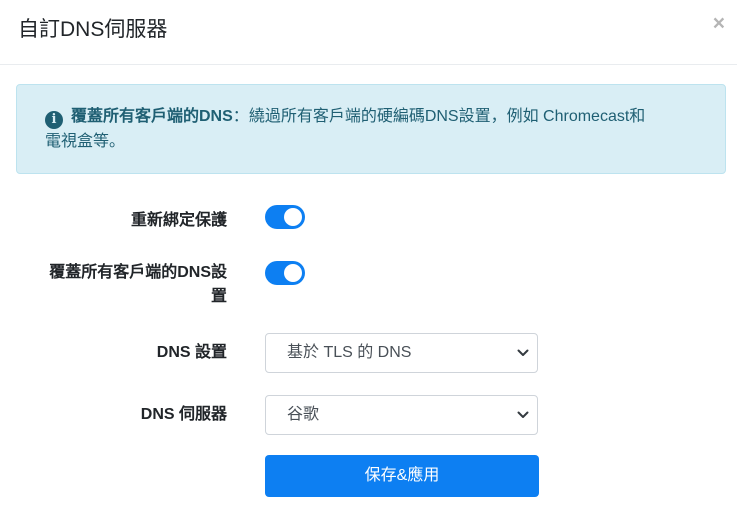 The width and height of the screenshot is (737, 528). Describe the element at coordinates (178, 220) in the screenshot. I see `rebind-protection-label: 重新綁定保護` at that location.